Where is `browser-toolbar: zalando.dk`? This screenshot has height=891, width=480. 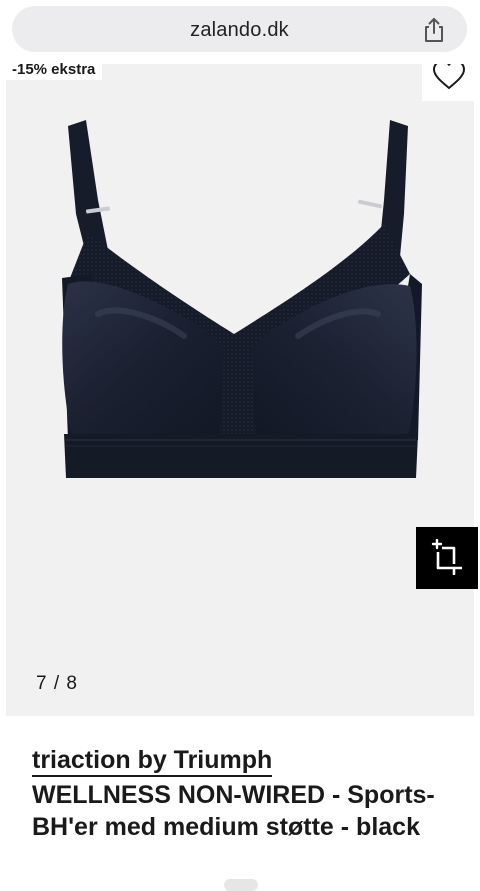
browser-toolbar: zalando.dk is located at coordinates (240, 31).